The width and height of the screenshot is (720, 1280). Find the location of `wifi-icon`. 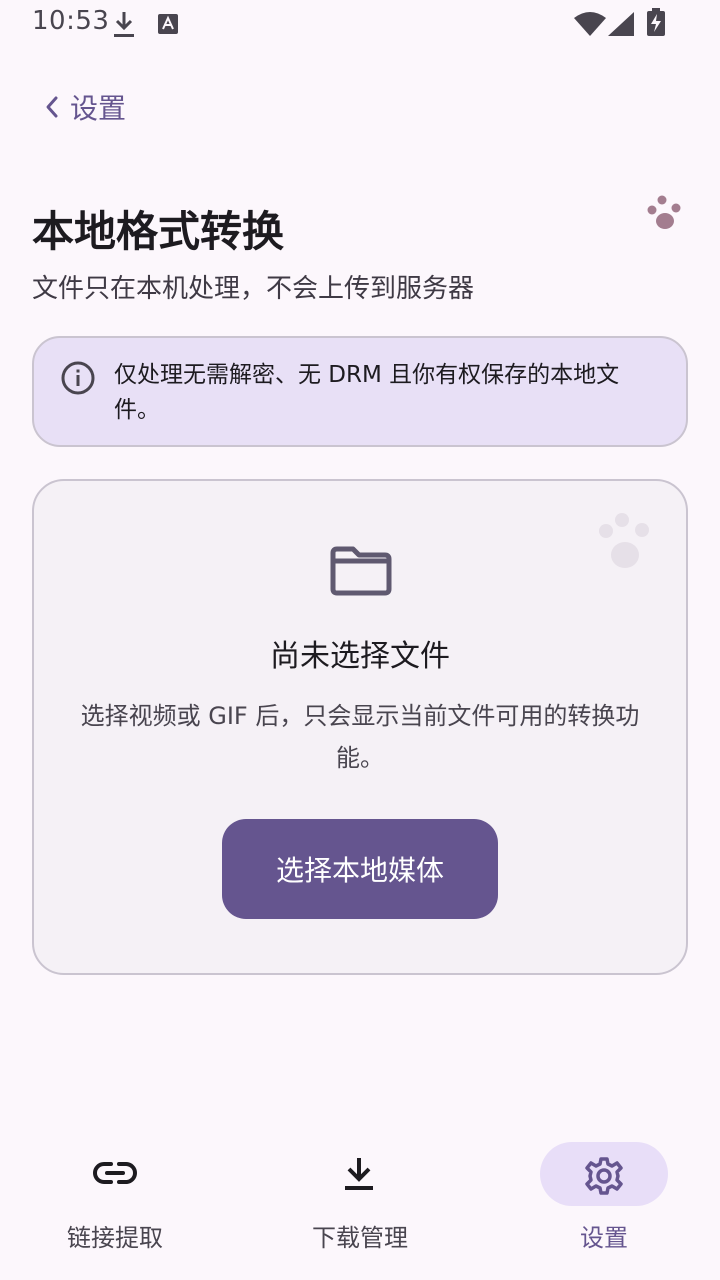

wifi-icon is located at coordinates (590, 24).